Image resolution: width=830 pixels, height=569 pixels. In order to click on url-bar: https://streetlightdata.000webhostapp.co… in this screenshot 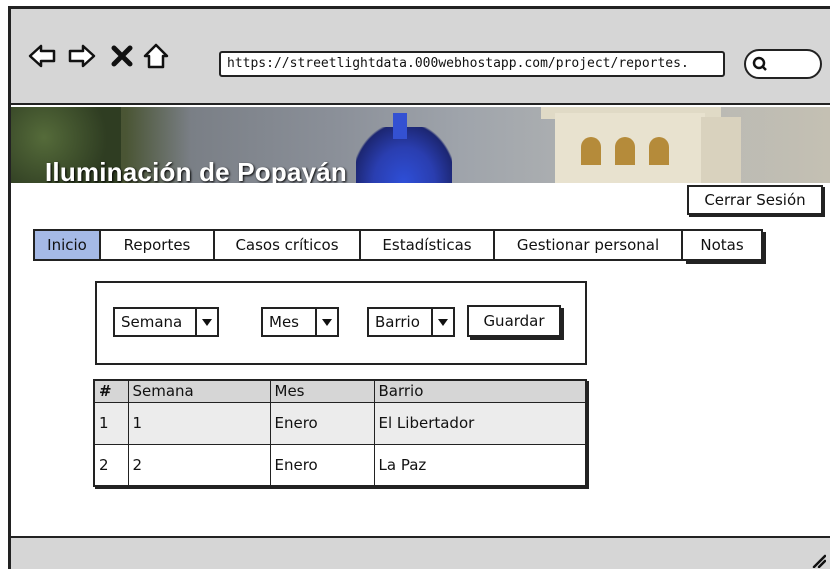, I will do `click(472, 64)`.